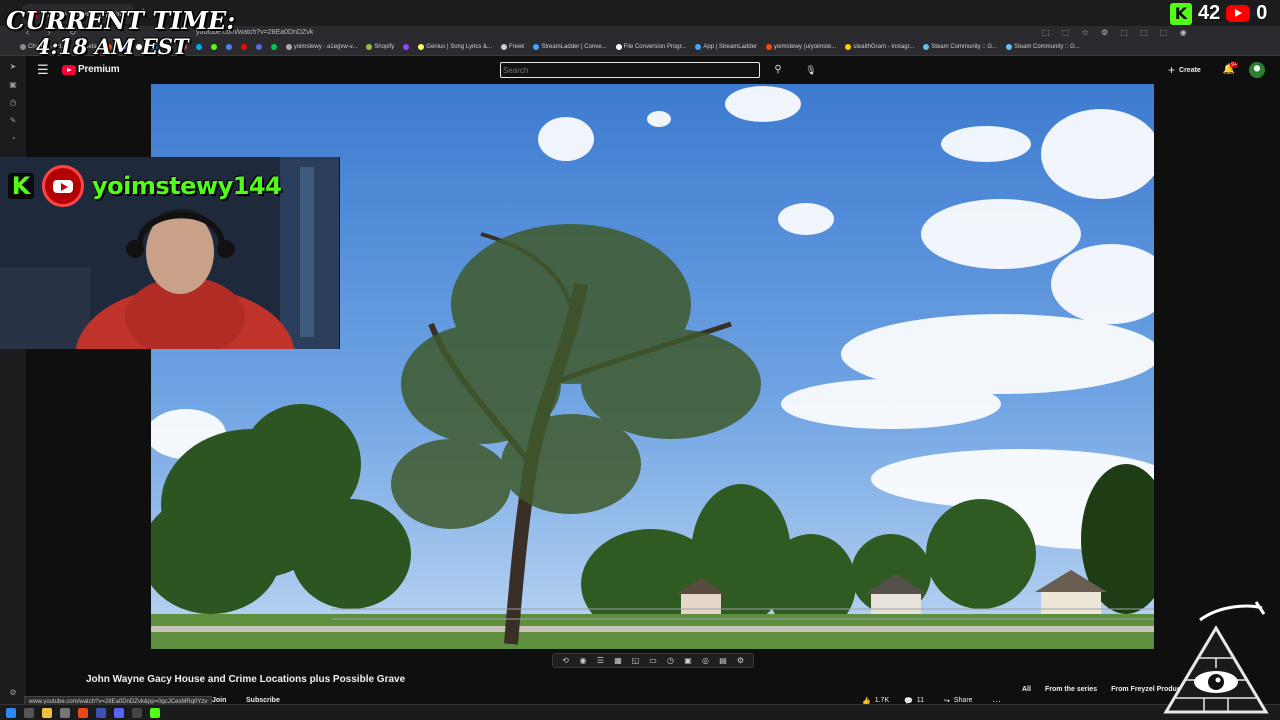 This screenshot has width=1280, height=720. What do you see at coordinates (1172, 70) in the screenshot?
I see `plus-icon: +` at bounding box center [1172, 70].